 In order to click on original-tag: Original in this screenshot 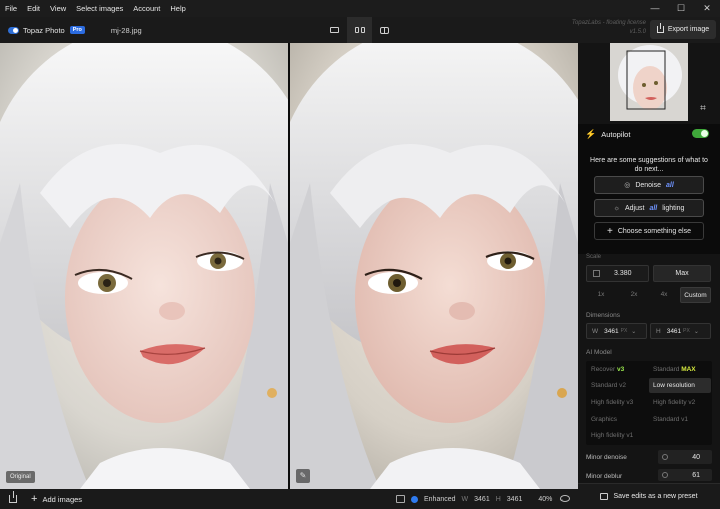, I will do `click(20, 477)`.